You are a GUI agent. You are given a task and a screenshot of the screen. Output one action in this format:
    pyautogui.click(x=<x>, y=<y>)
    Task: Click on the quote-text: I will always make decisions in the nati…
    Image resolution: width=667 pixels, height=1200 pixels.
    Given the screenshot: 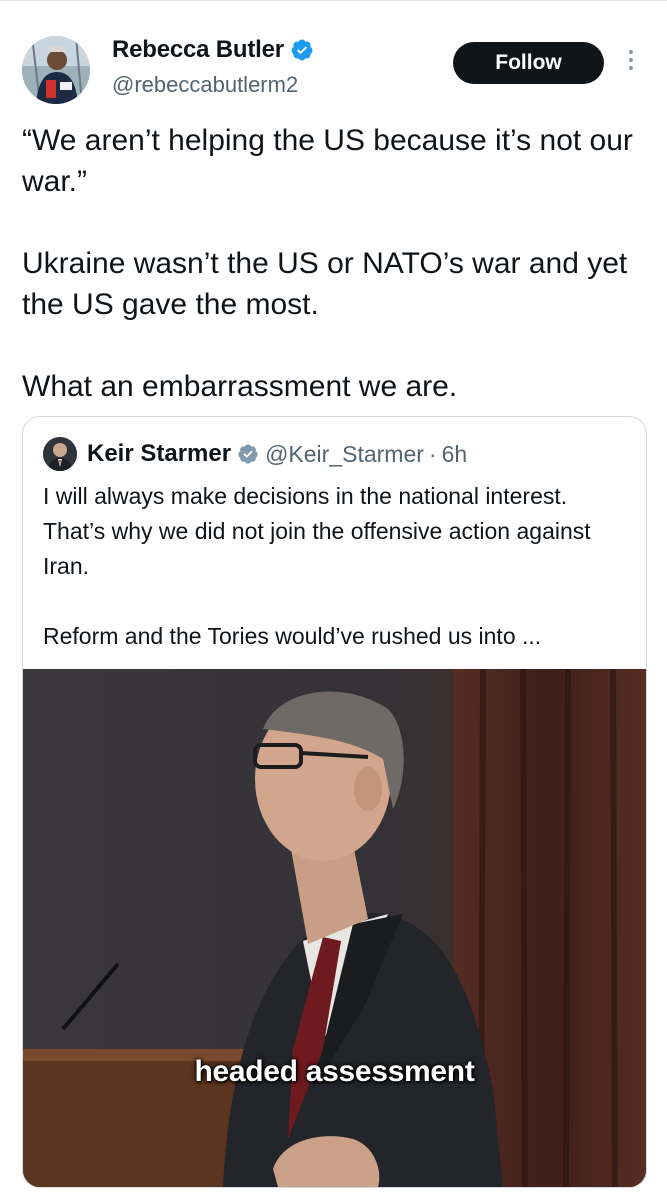 What is the action you would take?
    pyautogui.click(x=338, y=566)
    